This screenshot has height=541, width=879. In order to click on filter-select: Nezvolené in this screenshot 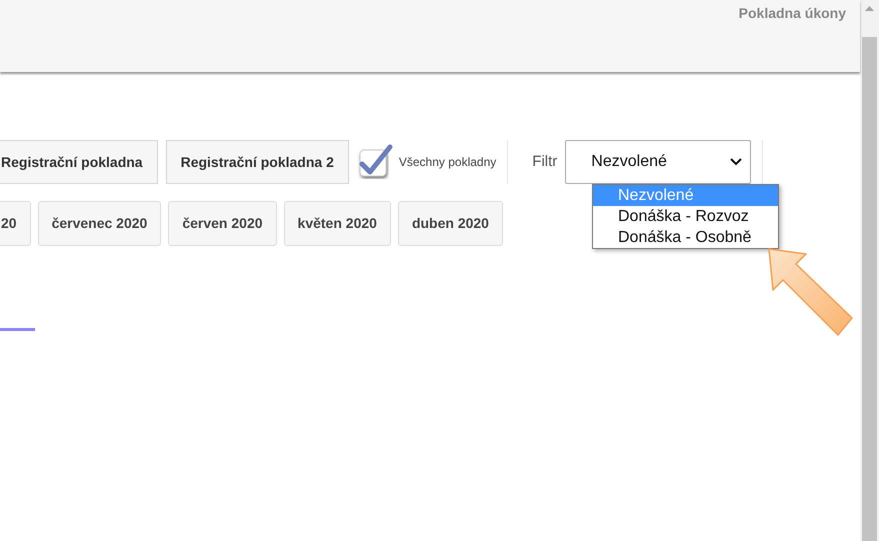, I will do `click(658, 162)`.